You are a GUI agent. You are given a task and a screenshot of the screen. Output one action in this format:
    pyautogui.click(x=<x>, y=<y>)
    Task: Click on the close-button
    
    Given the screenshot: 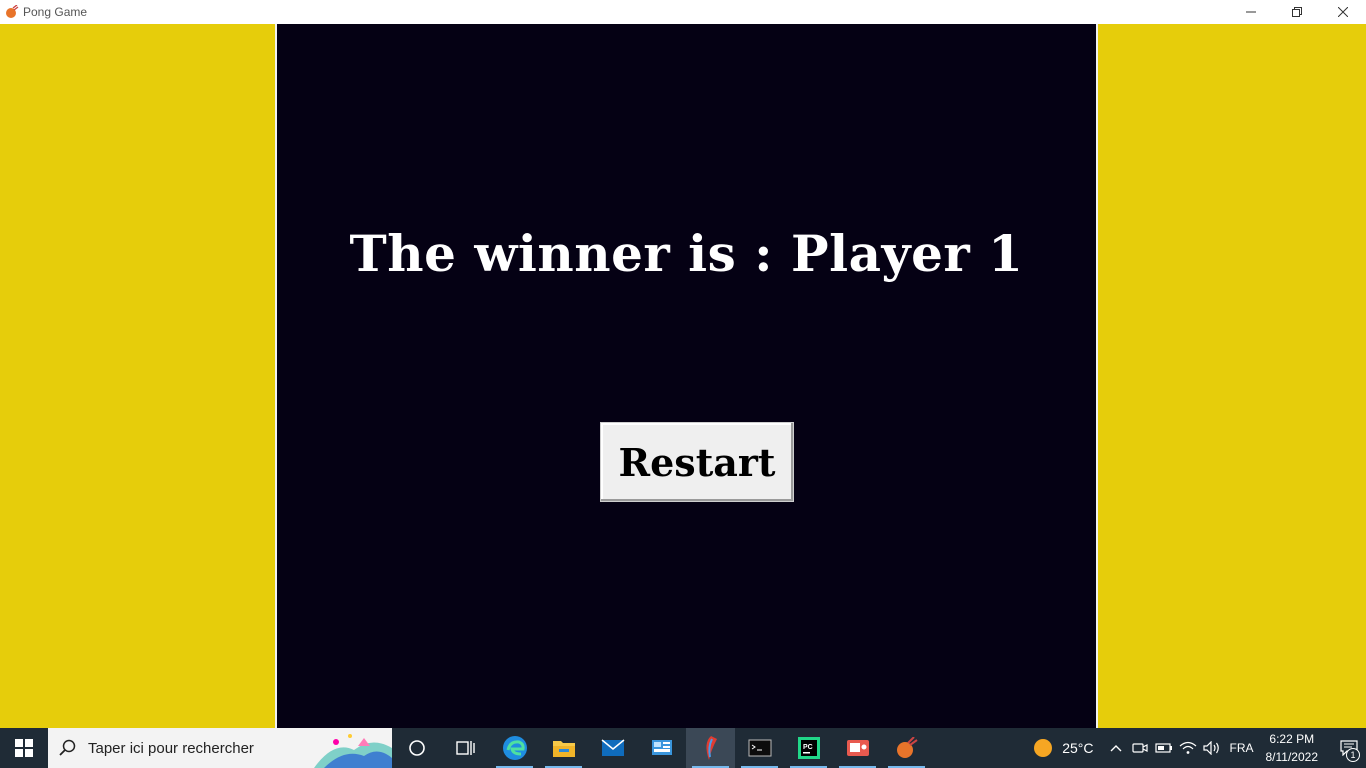 What is the action you would take?
    pyautogui.click(x=1343, y=12)
    